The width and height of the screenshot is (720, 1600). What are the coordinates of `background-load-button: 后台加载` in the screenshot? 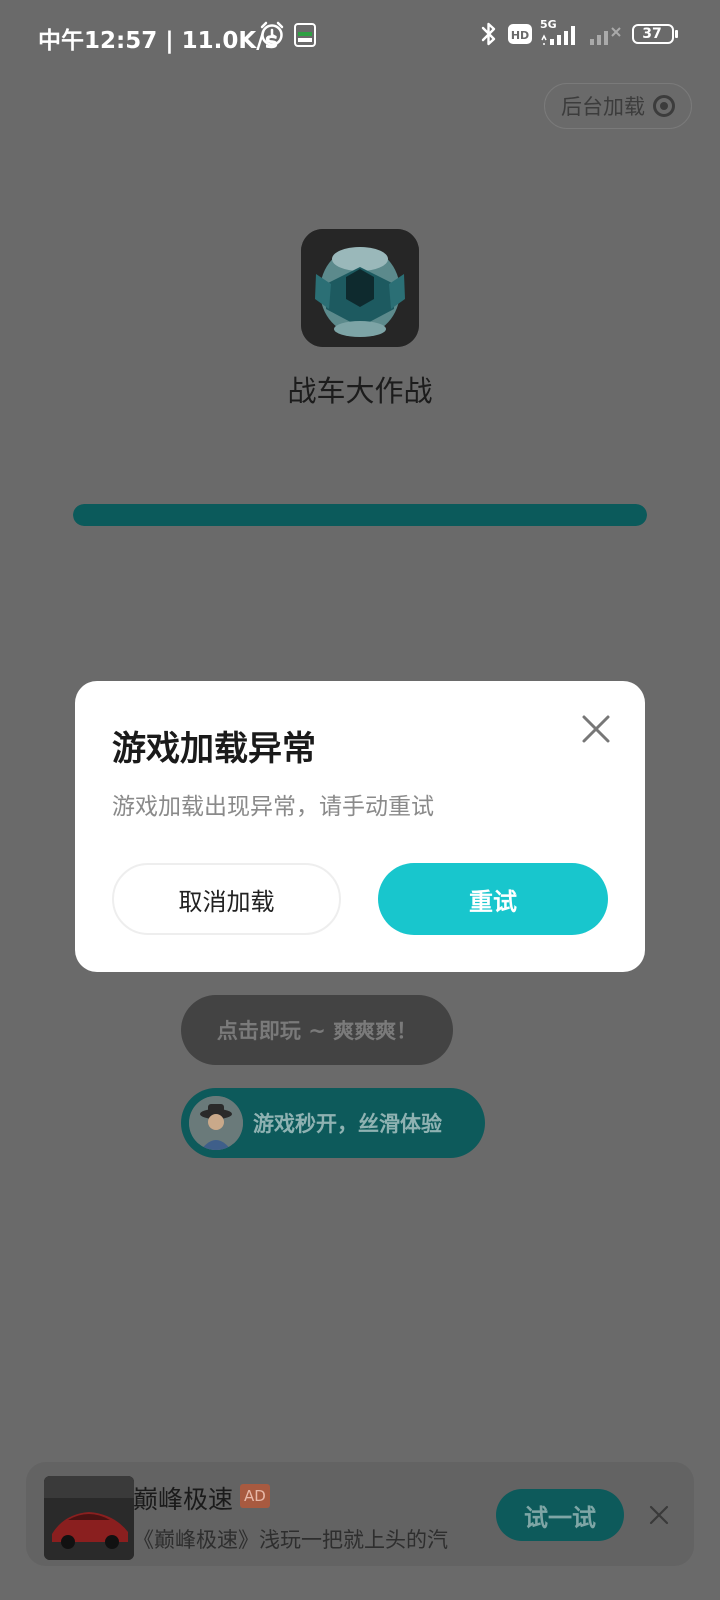 It's located at (618, 106).